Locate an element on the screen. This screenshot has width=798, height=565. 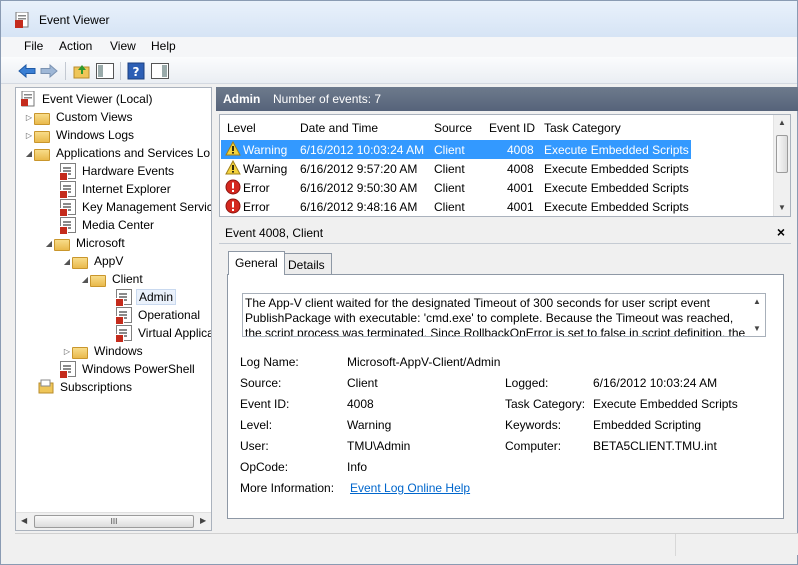
value-source: Client is located at coordinates (362, 383).